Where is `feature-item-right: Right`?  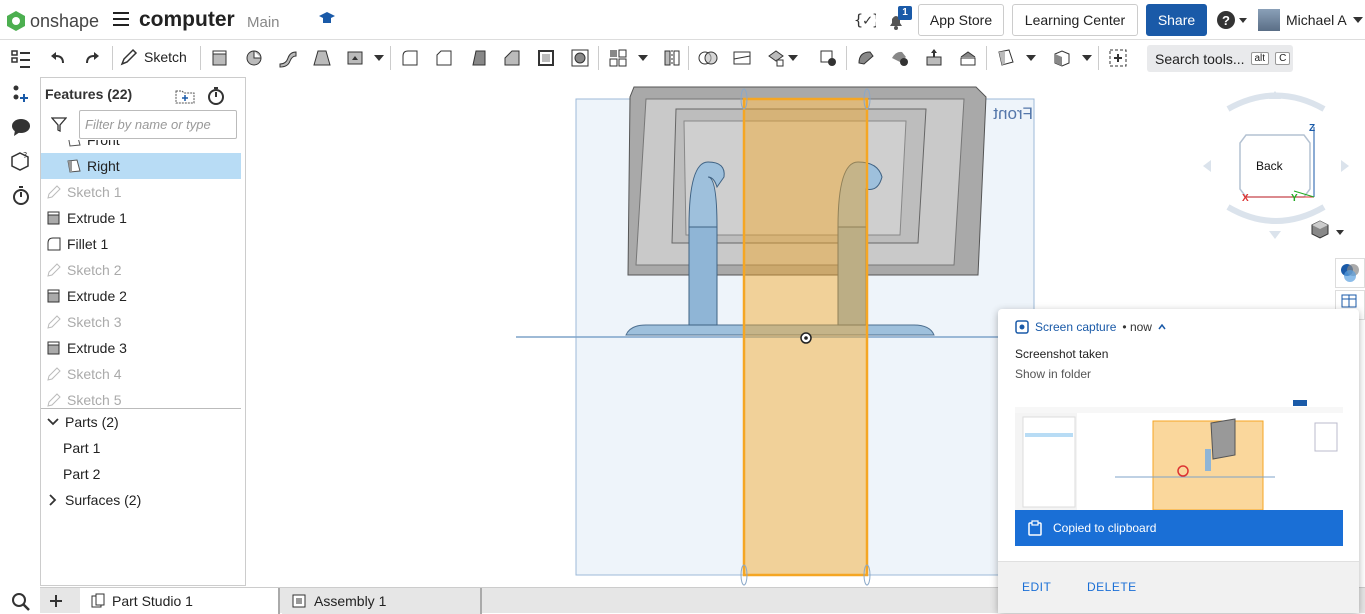 feature-item-right: Right is located at coordinates (141, 166).